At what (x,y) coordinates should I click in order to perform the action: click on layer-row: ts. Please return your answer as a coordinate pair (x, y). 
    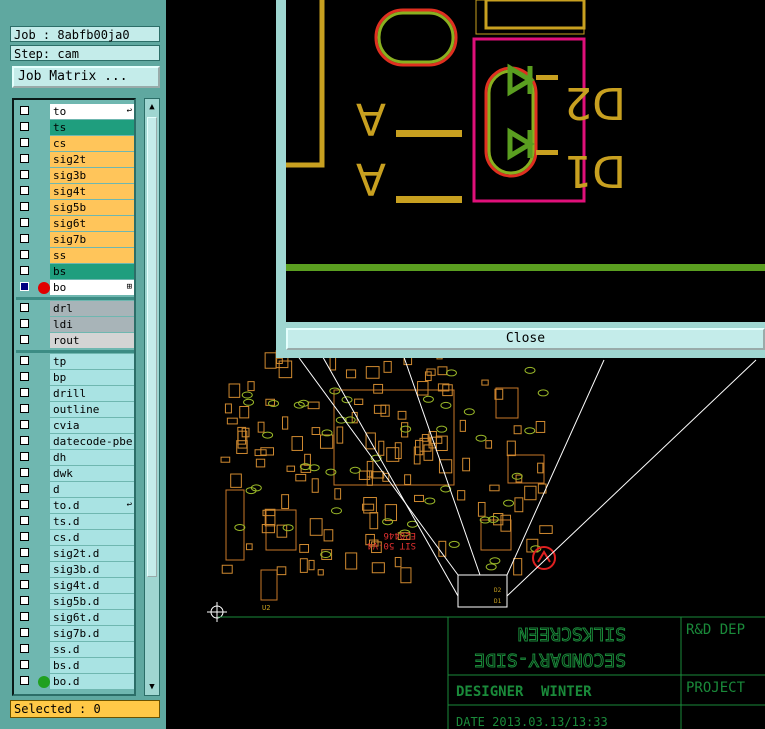
    Looking at the image, I should click on (75, 127).